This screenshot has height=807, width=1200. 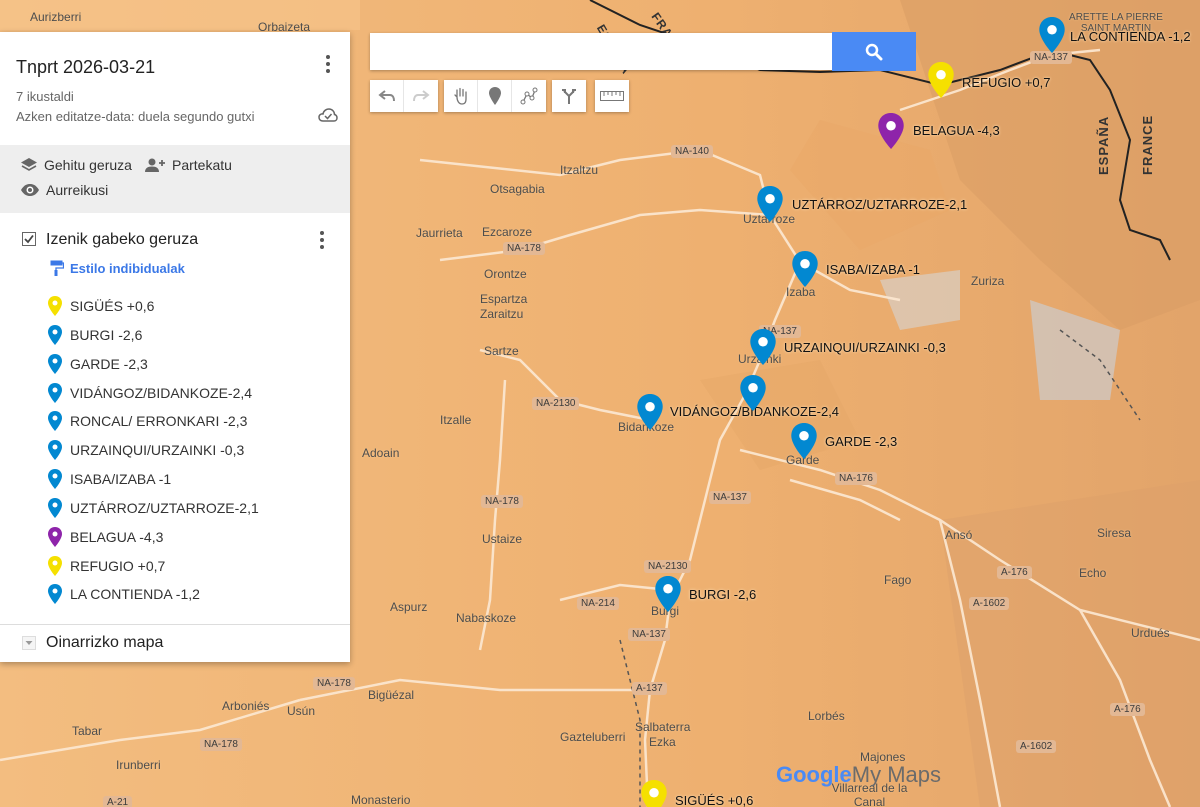 What do you see at coordinates (1114, 533) in the screenshot?
I see `place-label: Siresa` at bounding box center [1114, 533].